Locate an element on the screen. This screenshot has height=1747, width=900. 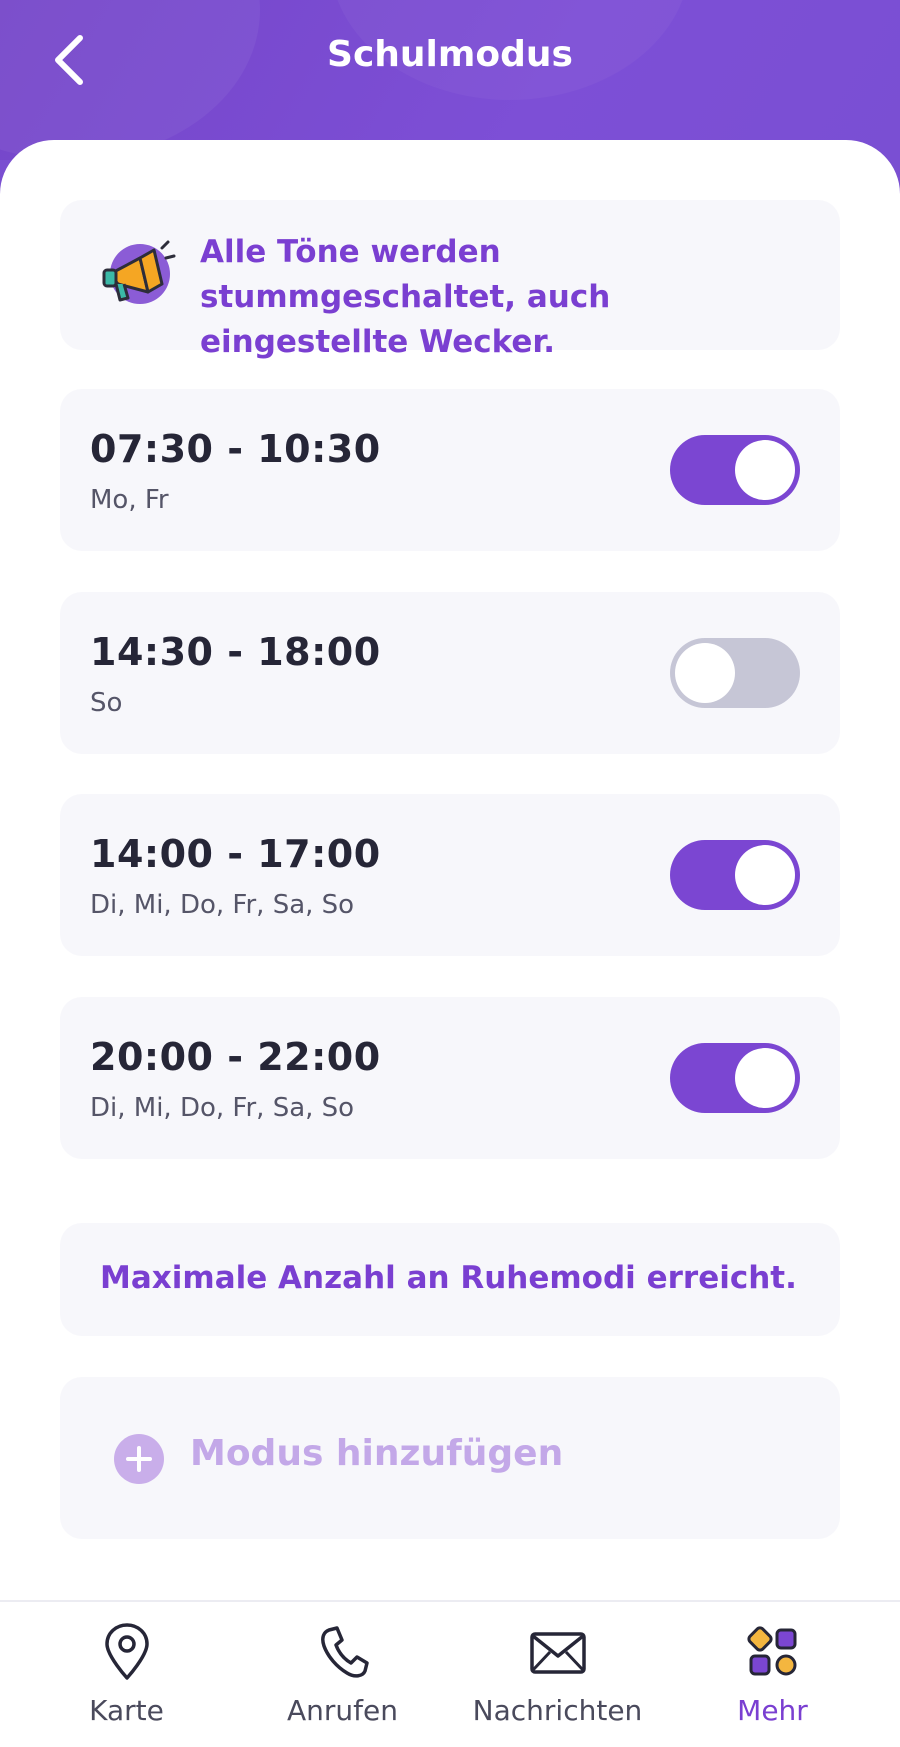
megaphone-icon is located at coordinates (139, 272).